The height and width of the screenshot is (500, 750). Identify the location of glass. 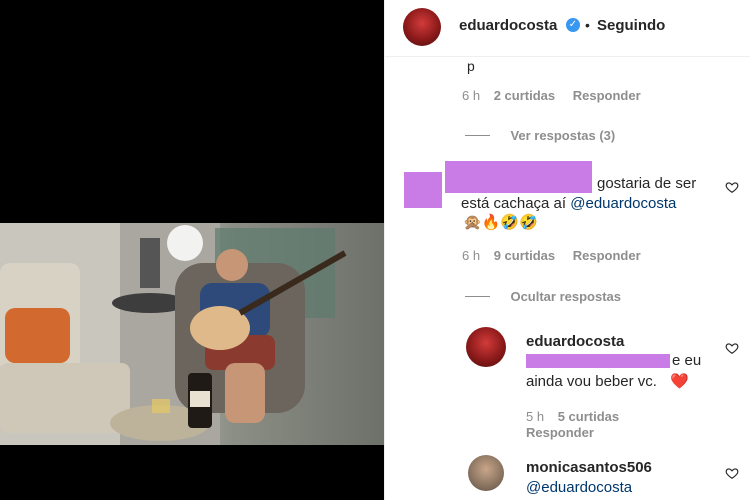
(161, 406).